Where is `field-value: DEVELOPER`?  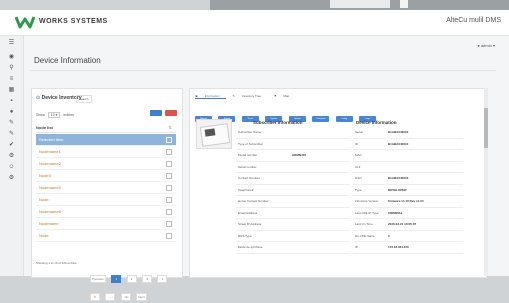 field-value: DEVELOPER is located at coordinates (397, 189).